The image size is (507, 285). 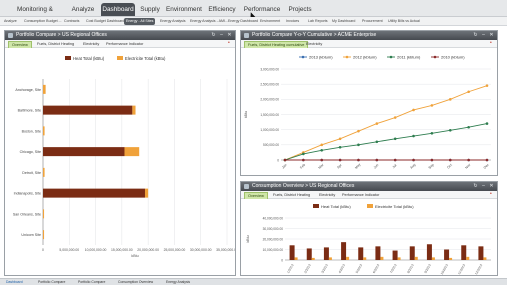 I want to click on subtab-energy-analysis: Energy Analysis, so click(x=173, y=21).